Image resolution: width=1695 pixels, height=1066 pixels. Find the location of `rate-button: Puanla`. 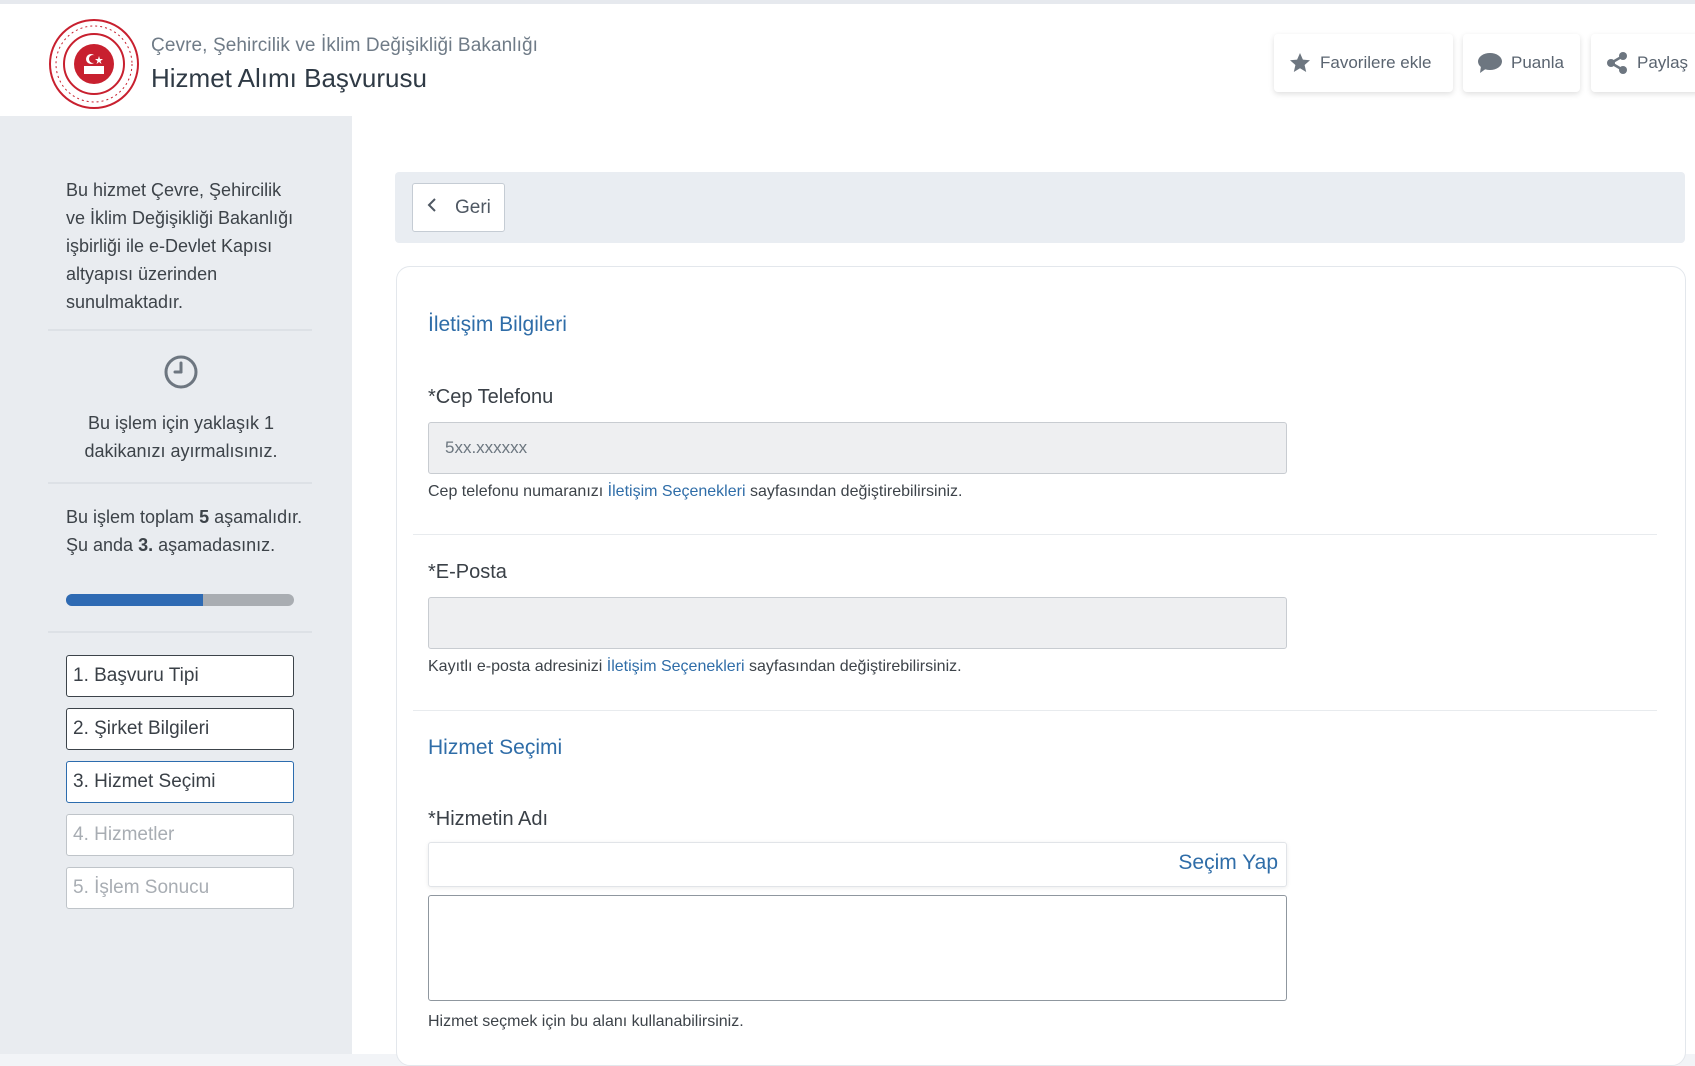

rate-button: Puanla is located at coordinates (1521, 63).